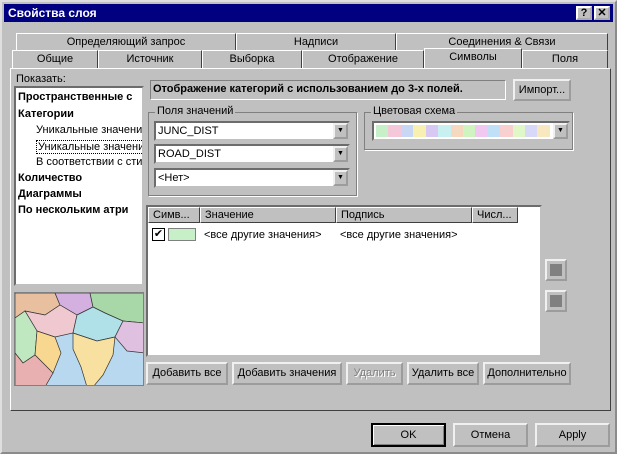 Image resolution: width=617 pixels, height=454 pixels. Describe the element at coordinates (287, 373) in the screenshot. I see `add-values-button: Добавить значения` at that location.